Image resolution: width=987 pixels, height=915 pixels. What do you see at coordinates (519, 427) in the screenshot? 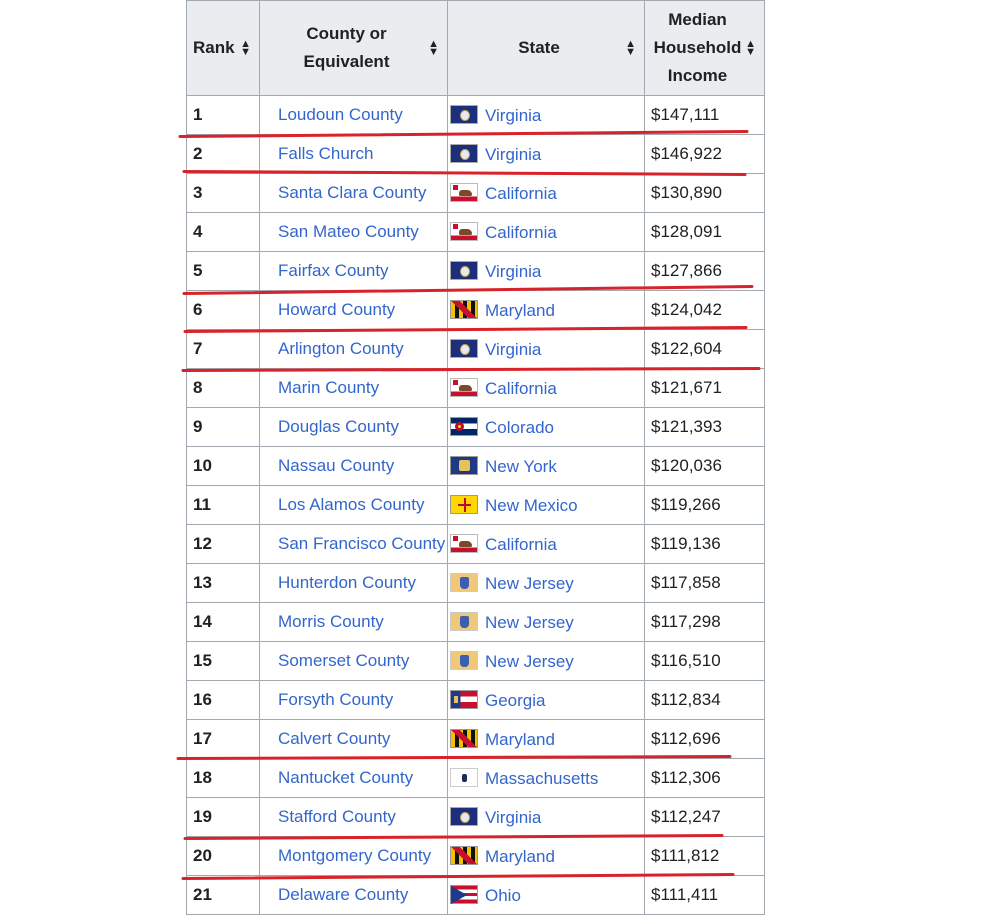
I see `state-link: Colorado` at bounding box center [519, 427].